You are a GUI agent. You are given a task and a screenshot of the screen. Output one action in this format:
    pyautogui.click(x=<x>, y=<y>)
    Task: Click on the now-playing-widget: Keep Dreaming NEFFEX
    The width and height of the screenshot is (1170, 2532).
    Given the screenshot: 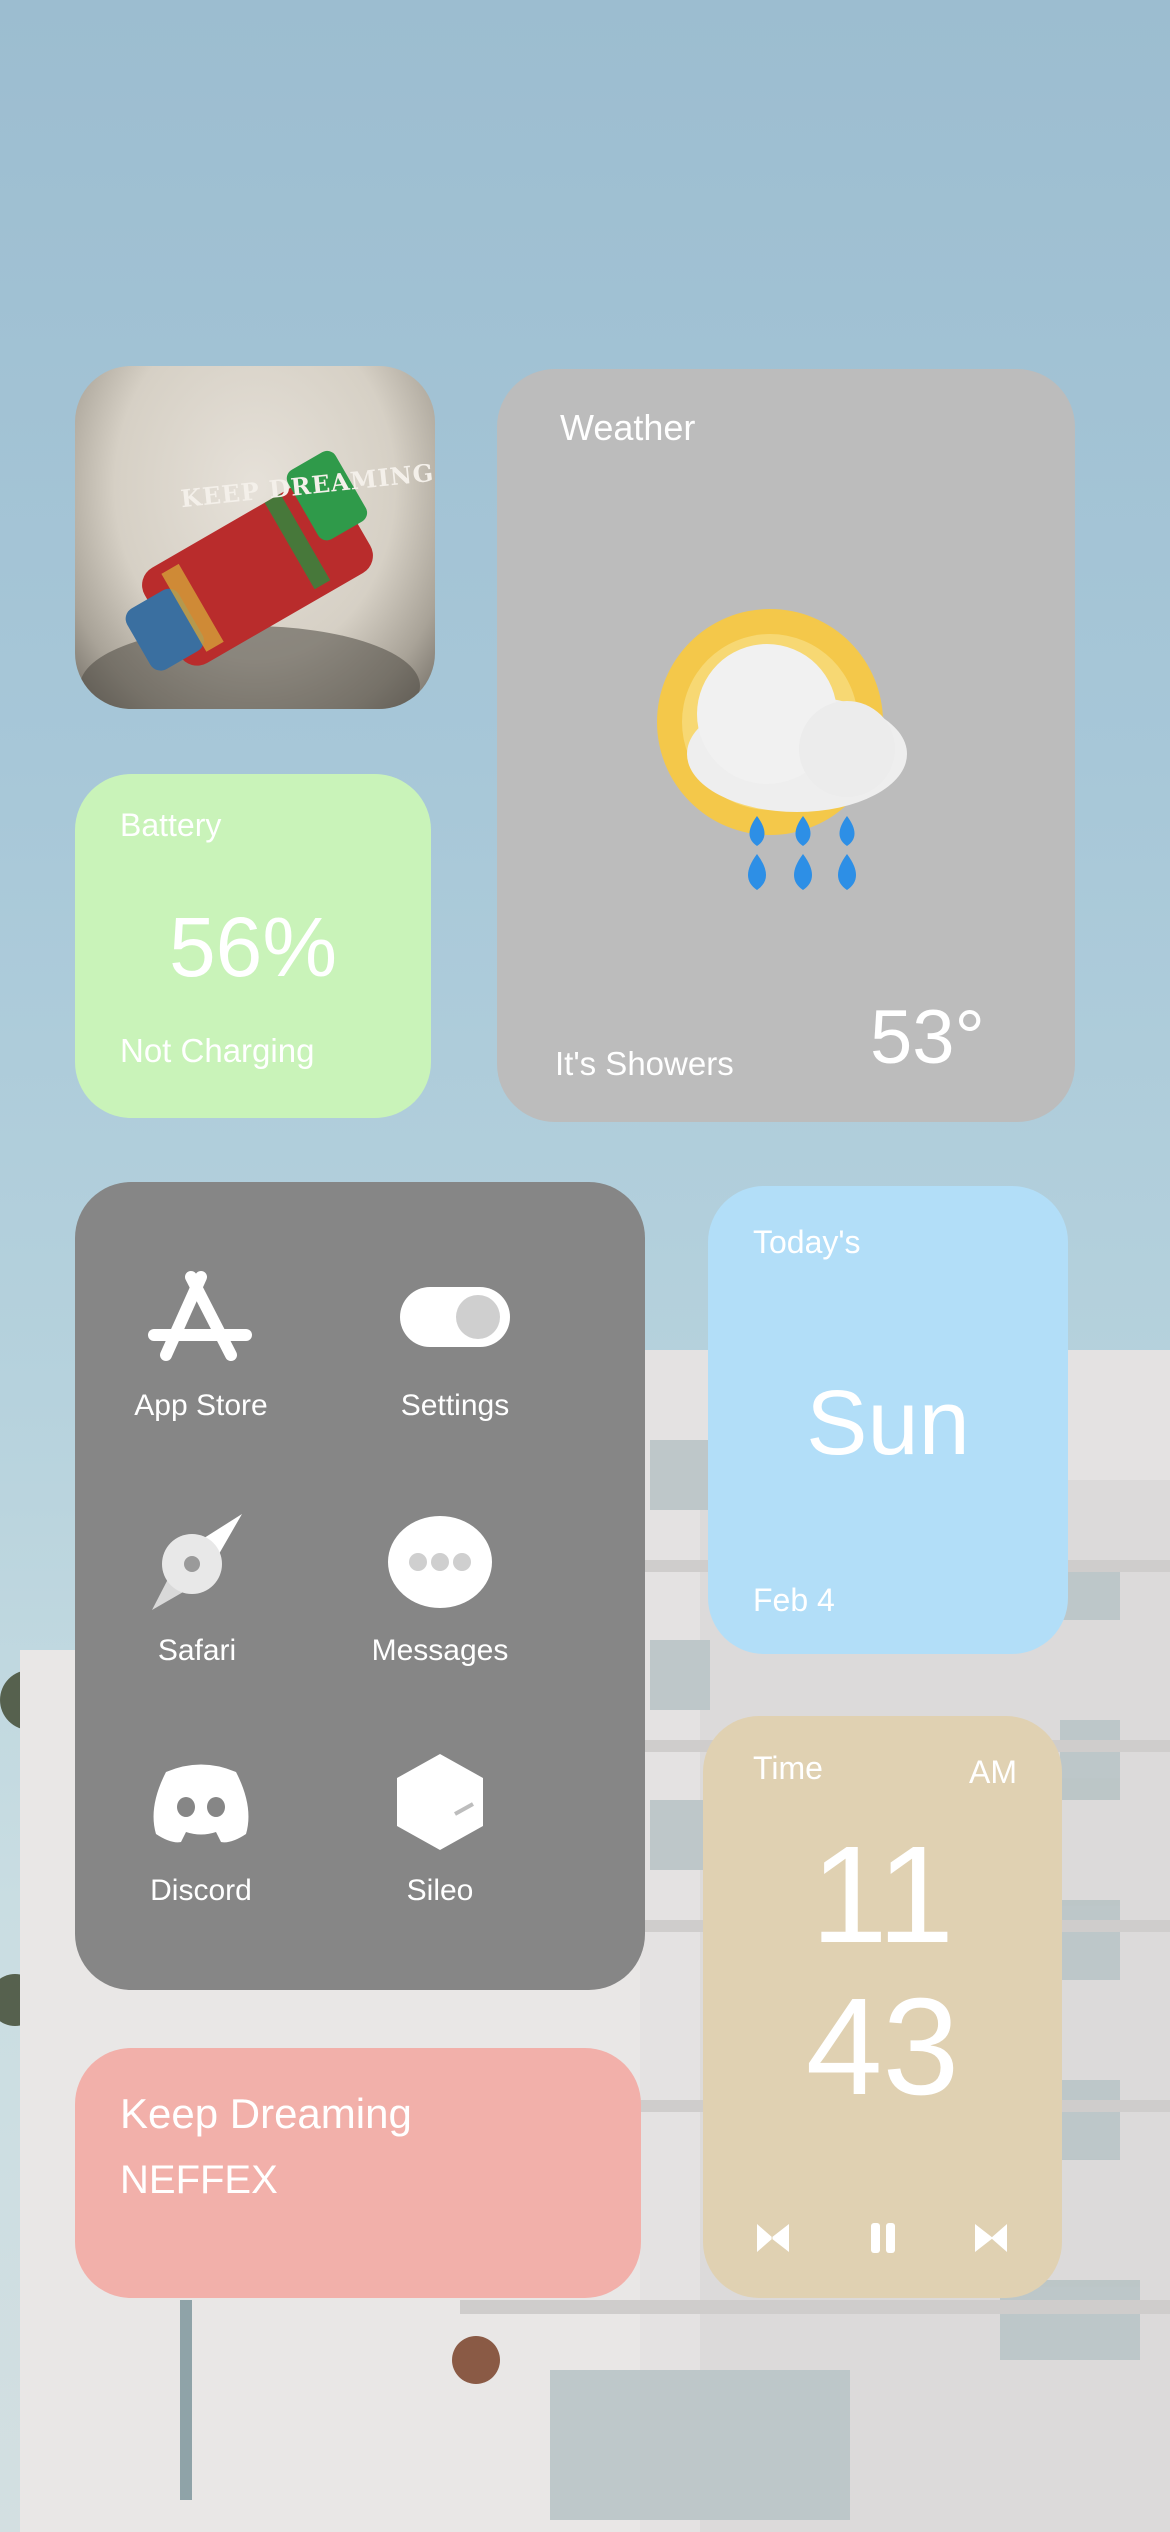 What is the action you would take?
    pyautogui.click(x=358, y=2173)
    